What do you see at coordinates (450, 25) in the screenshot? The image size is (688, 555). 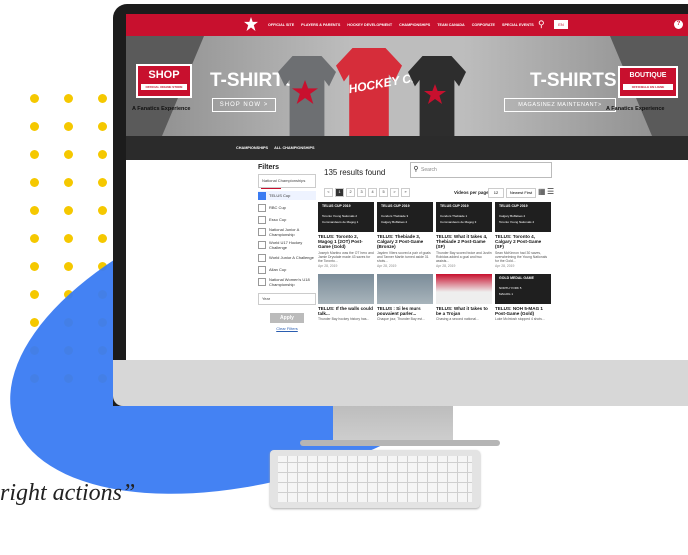 I see `nav-team-canada: TEAM CANADA` at bounding box center [450, 25].